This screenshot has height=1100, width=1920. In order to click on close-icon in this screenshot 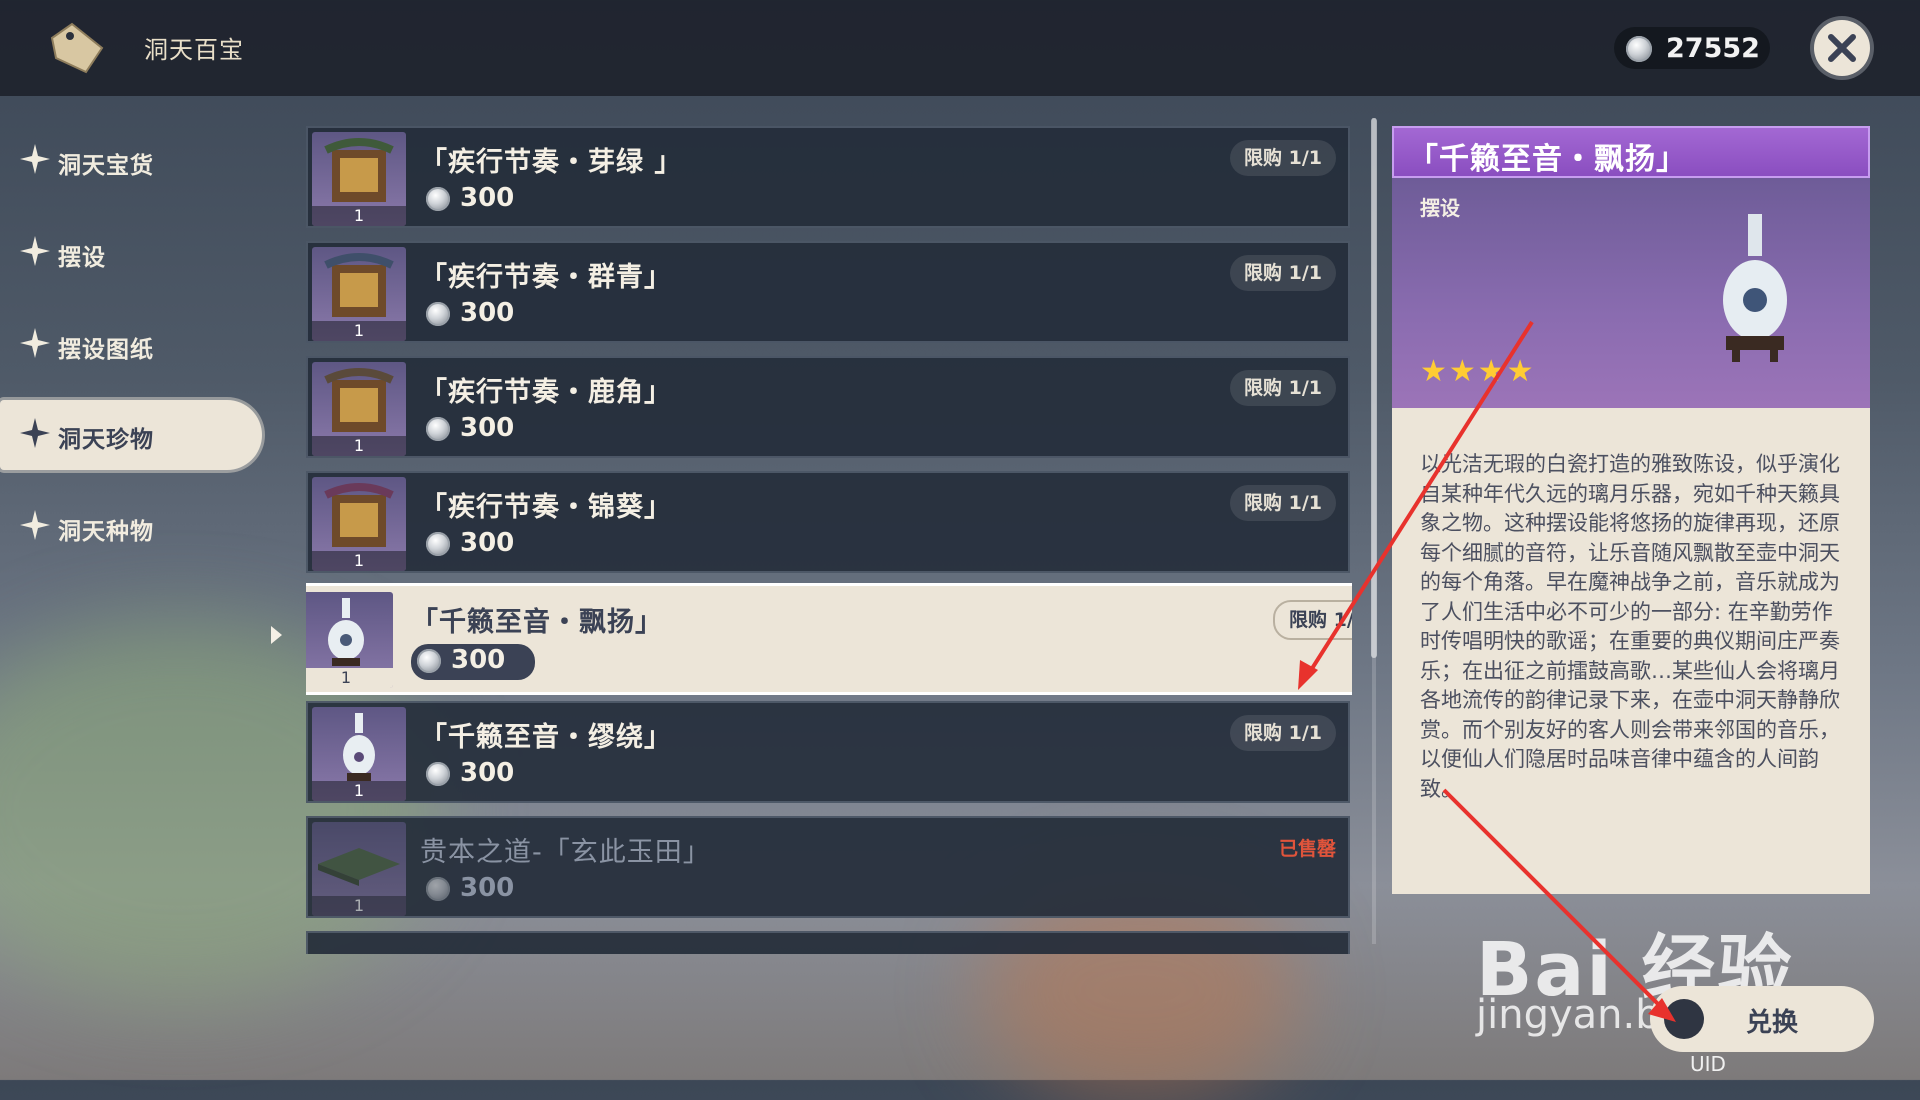, I will do `click(1842, 48)`.